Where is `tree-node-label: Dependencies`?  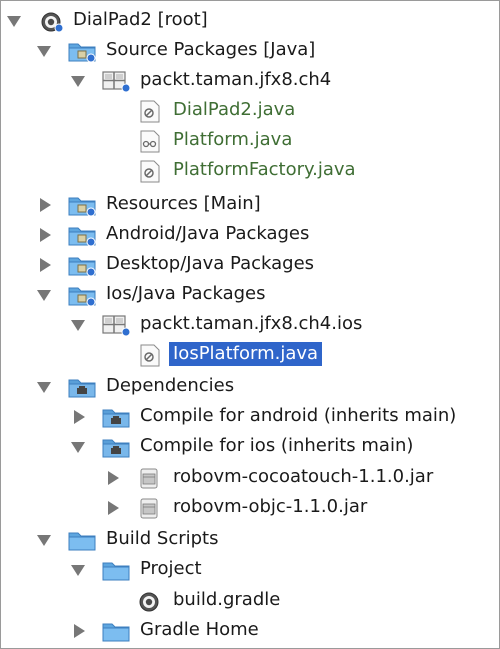
tree-node-label: Dependencies is located at coordinates (170, 385).